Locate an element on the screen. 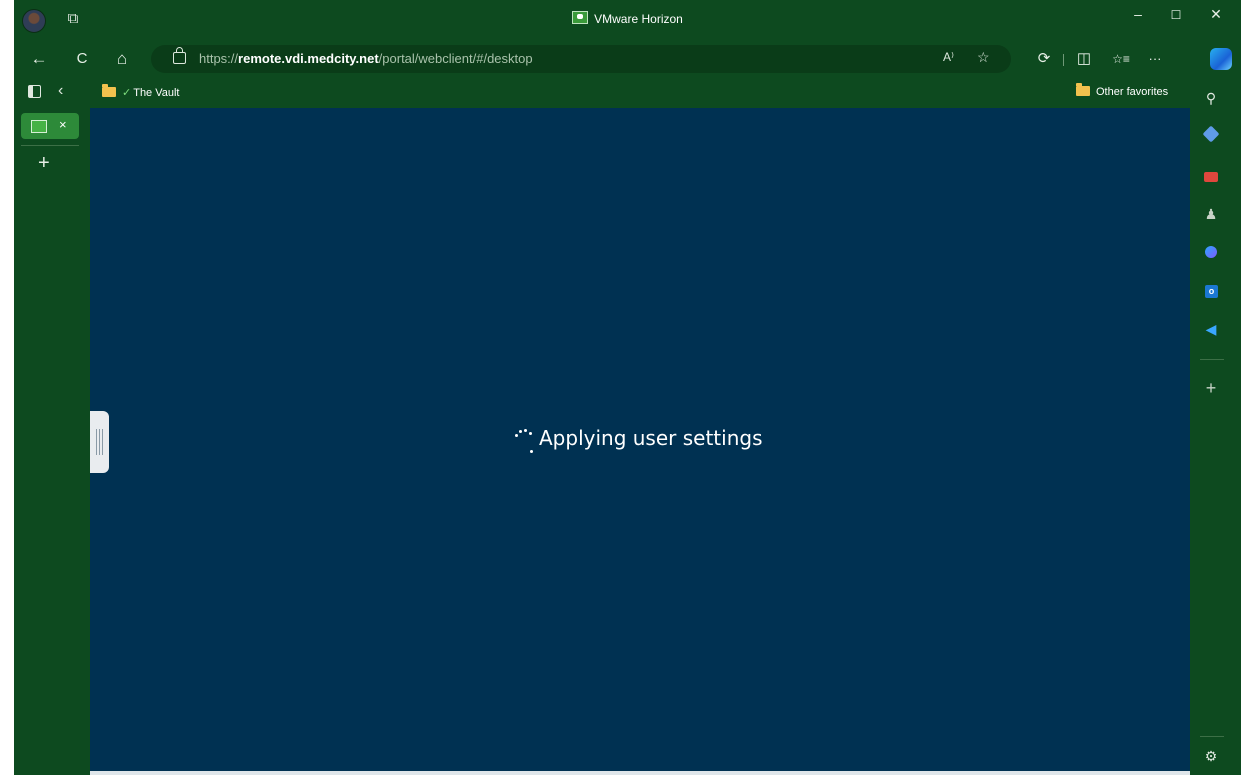 The image size is (1241, 775). shopping-tag-icon is located at coordinates (1211, 134).